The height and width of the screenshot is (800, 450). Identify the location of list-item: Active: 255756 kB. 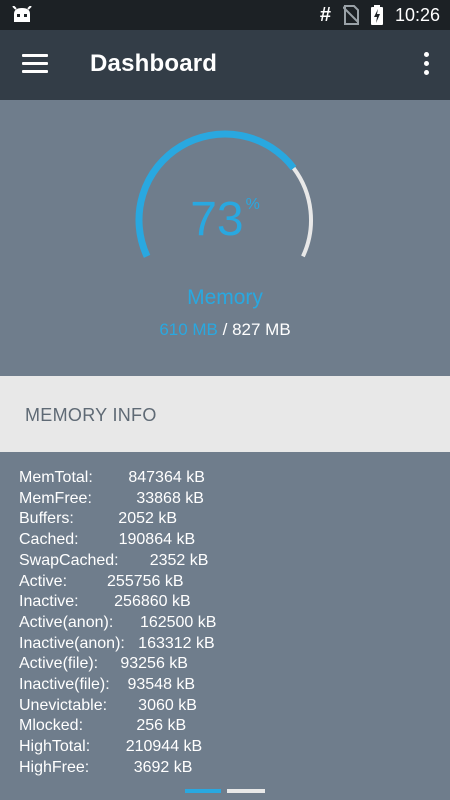
(101, 581).